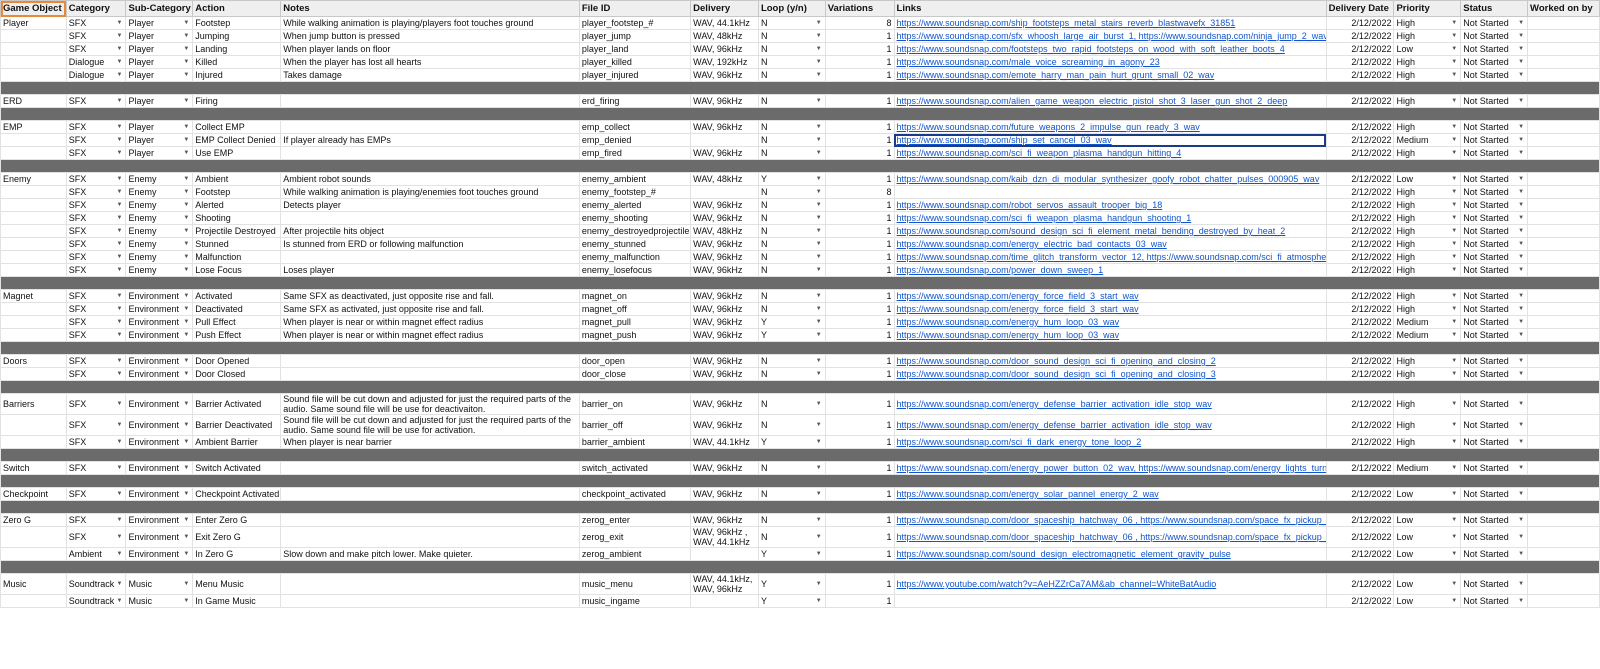 This screenshot has height=669, width=1600. What do you see at coordinates (237, 335) in the screenshot?
I see `action-cell: Push Effect` at bounding box center [237, 335].